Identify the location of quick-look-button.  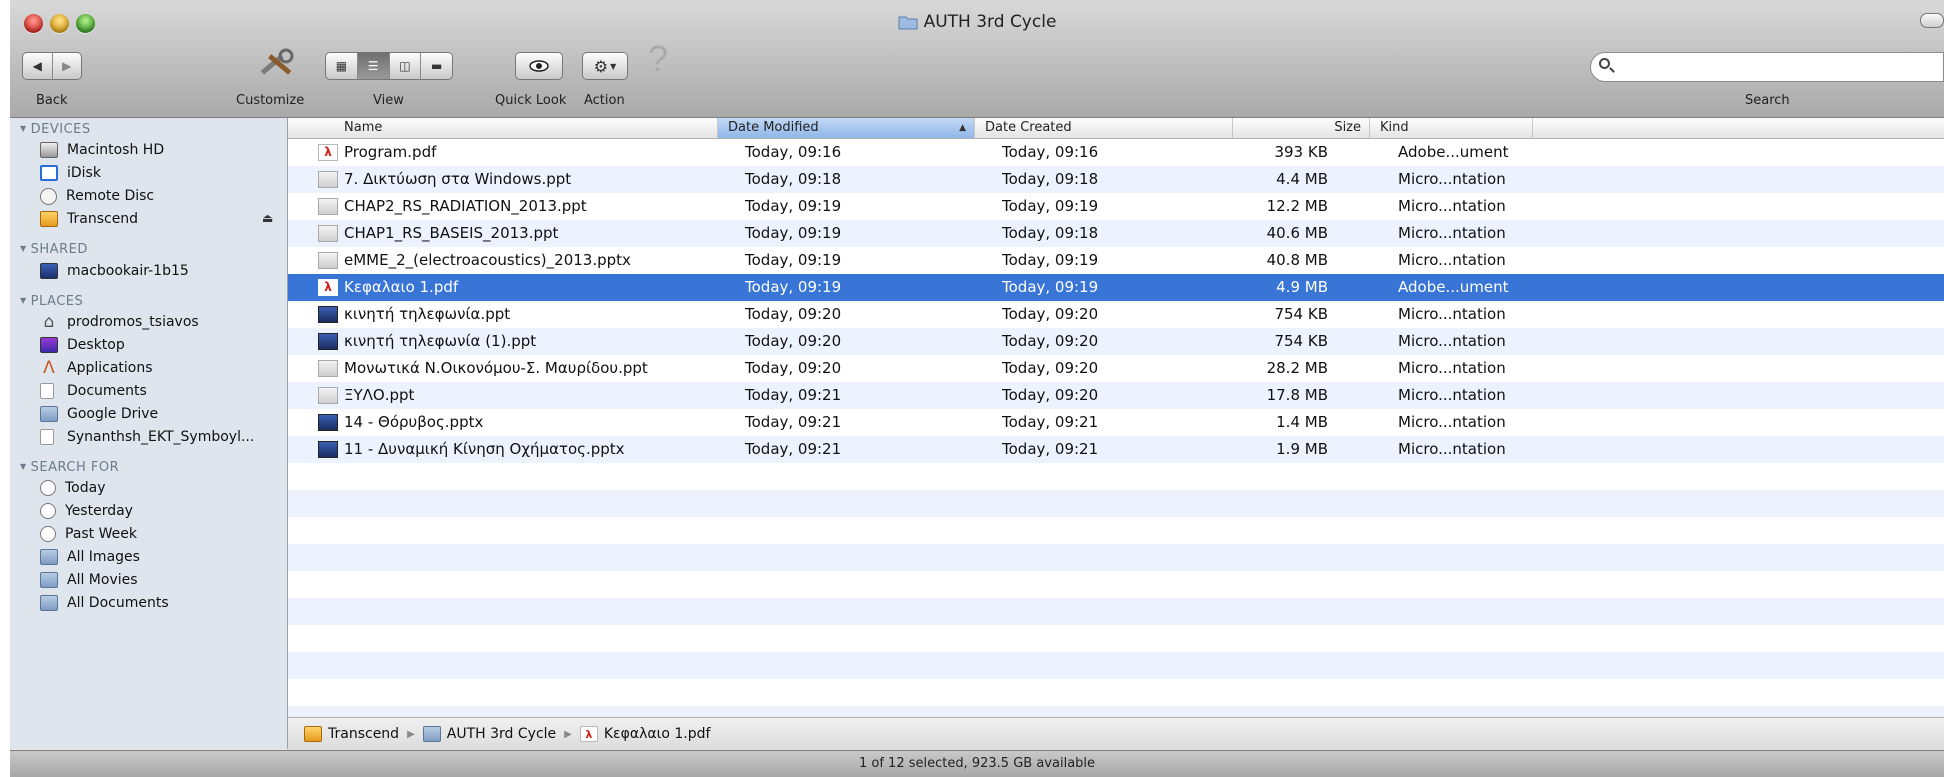
(539, 66).